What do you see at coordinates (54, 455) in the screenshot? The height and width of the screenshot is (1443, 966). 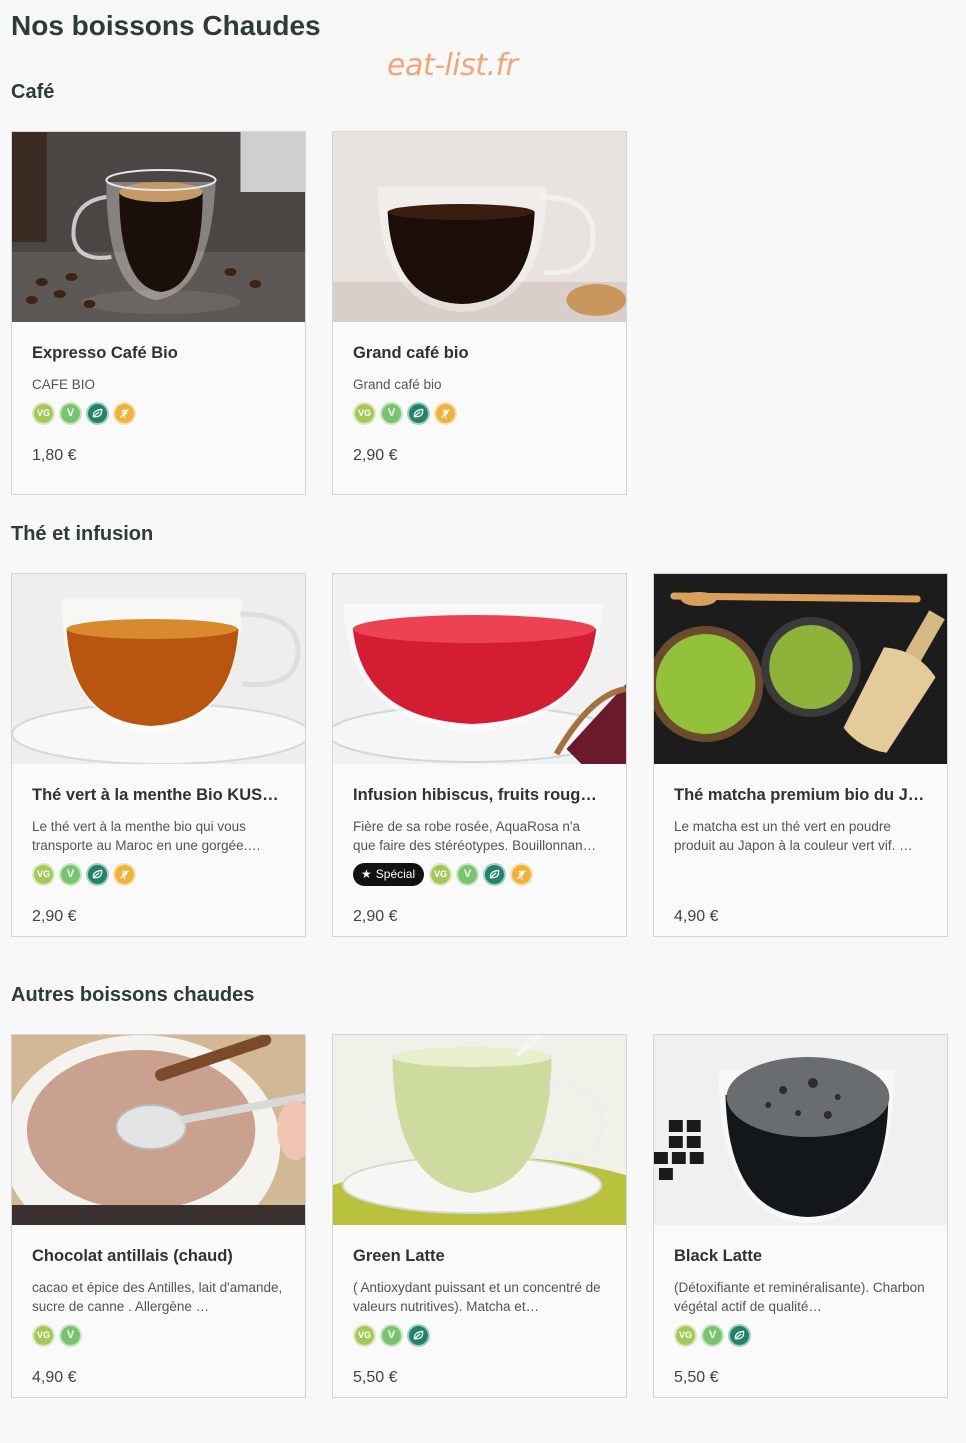 I see `product-price: 1,80 €` at bounding box center [54, 455].